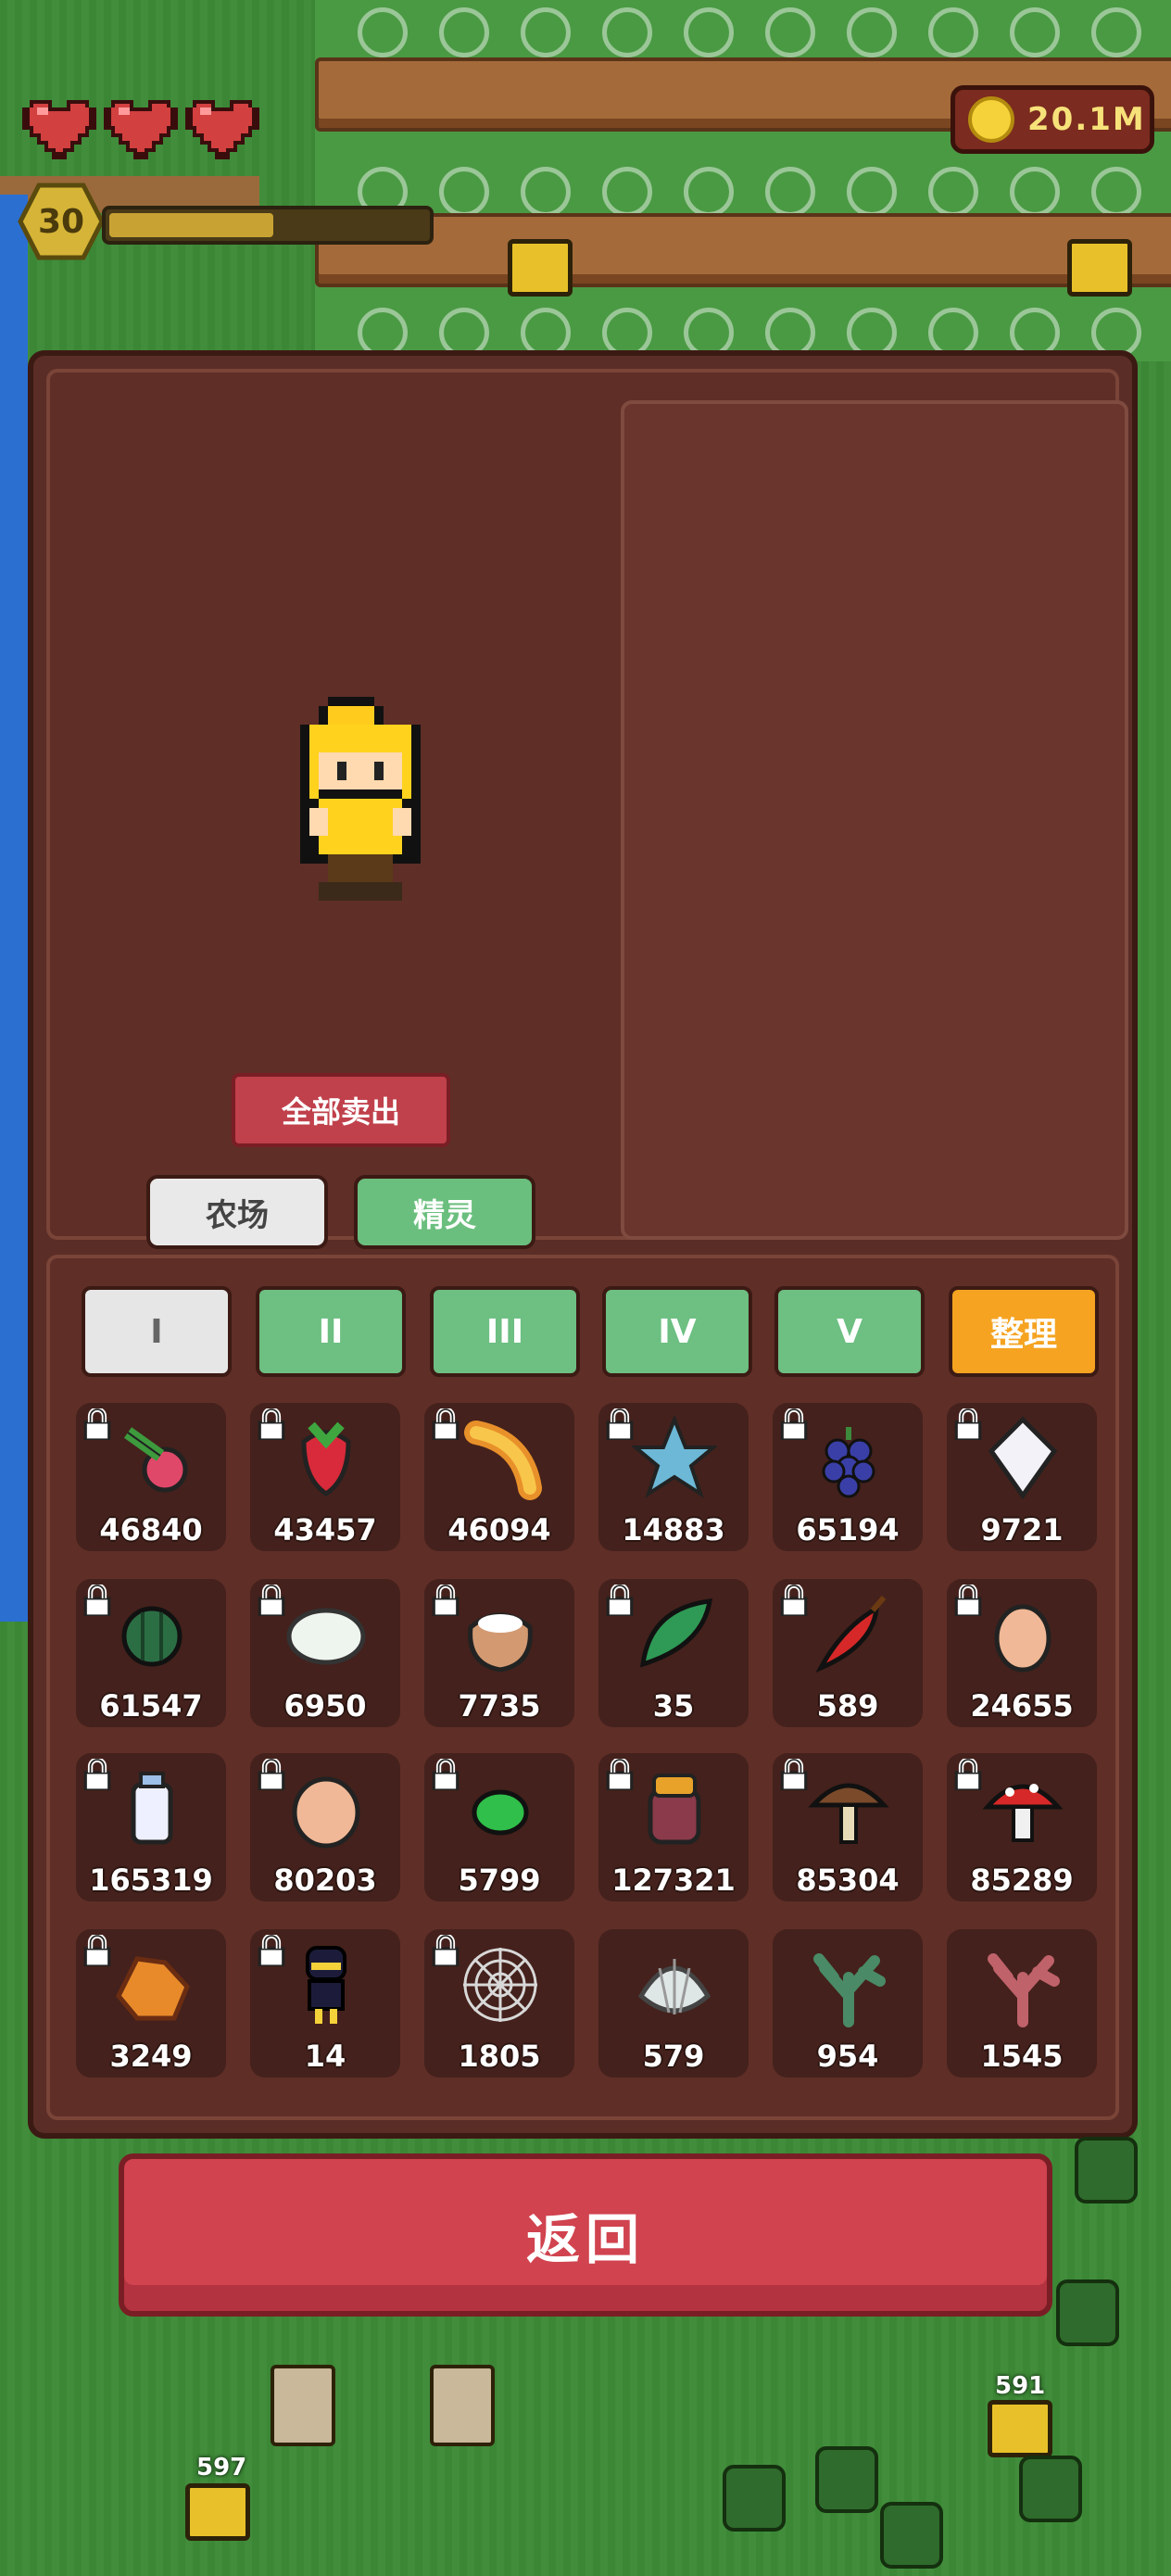 The height and width of the screenshot is (2576, 1171). What do you see at coordinates (499, 1477) in the screenshot?
I see `inventory-slot: 46094` at bounding box center [499, 1477].